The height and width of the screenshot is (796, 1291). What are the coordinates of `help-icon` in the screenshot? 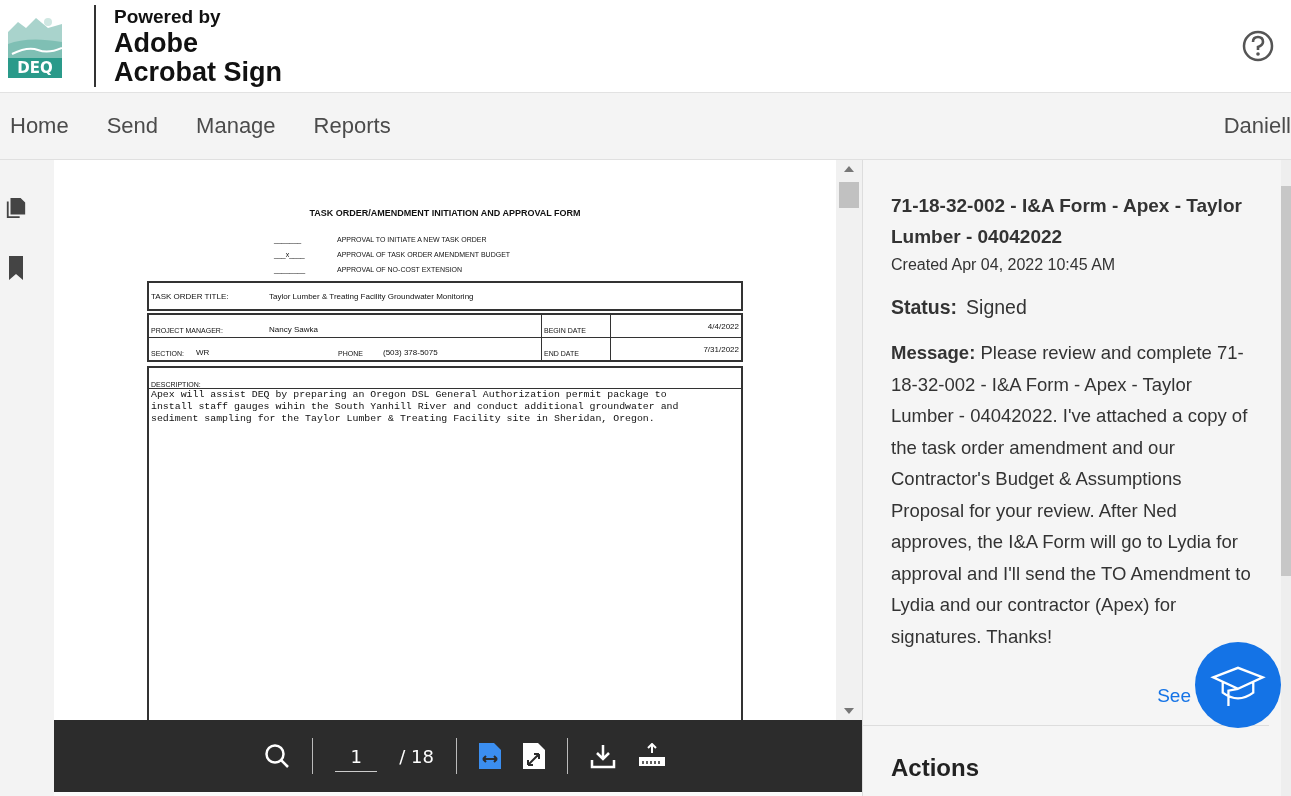 It's located at (1258, 46).